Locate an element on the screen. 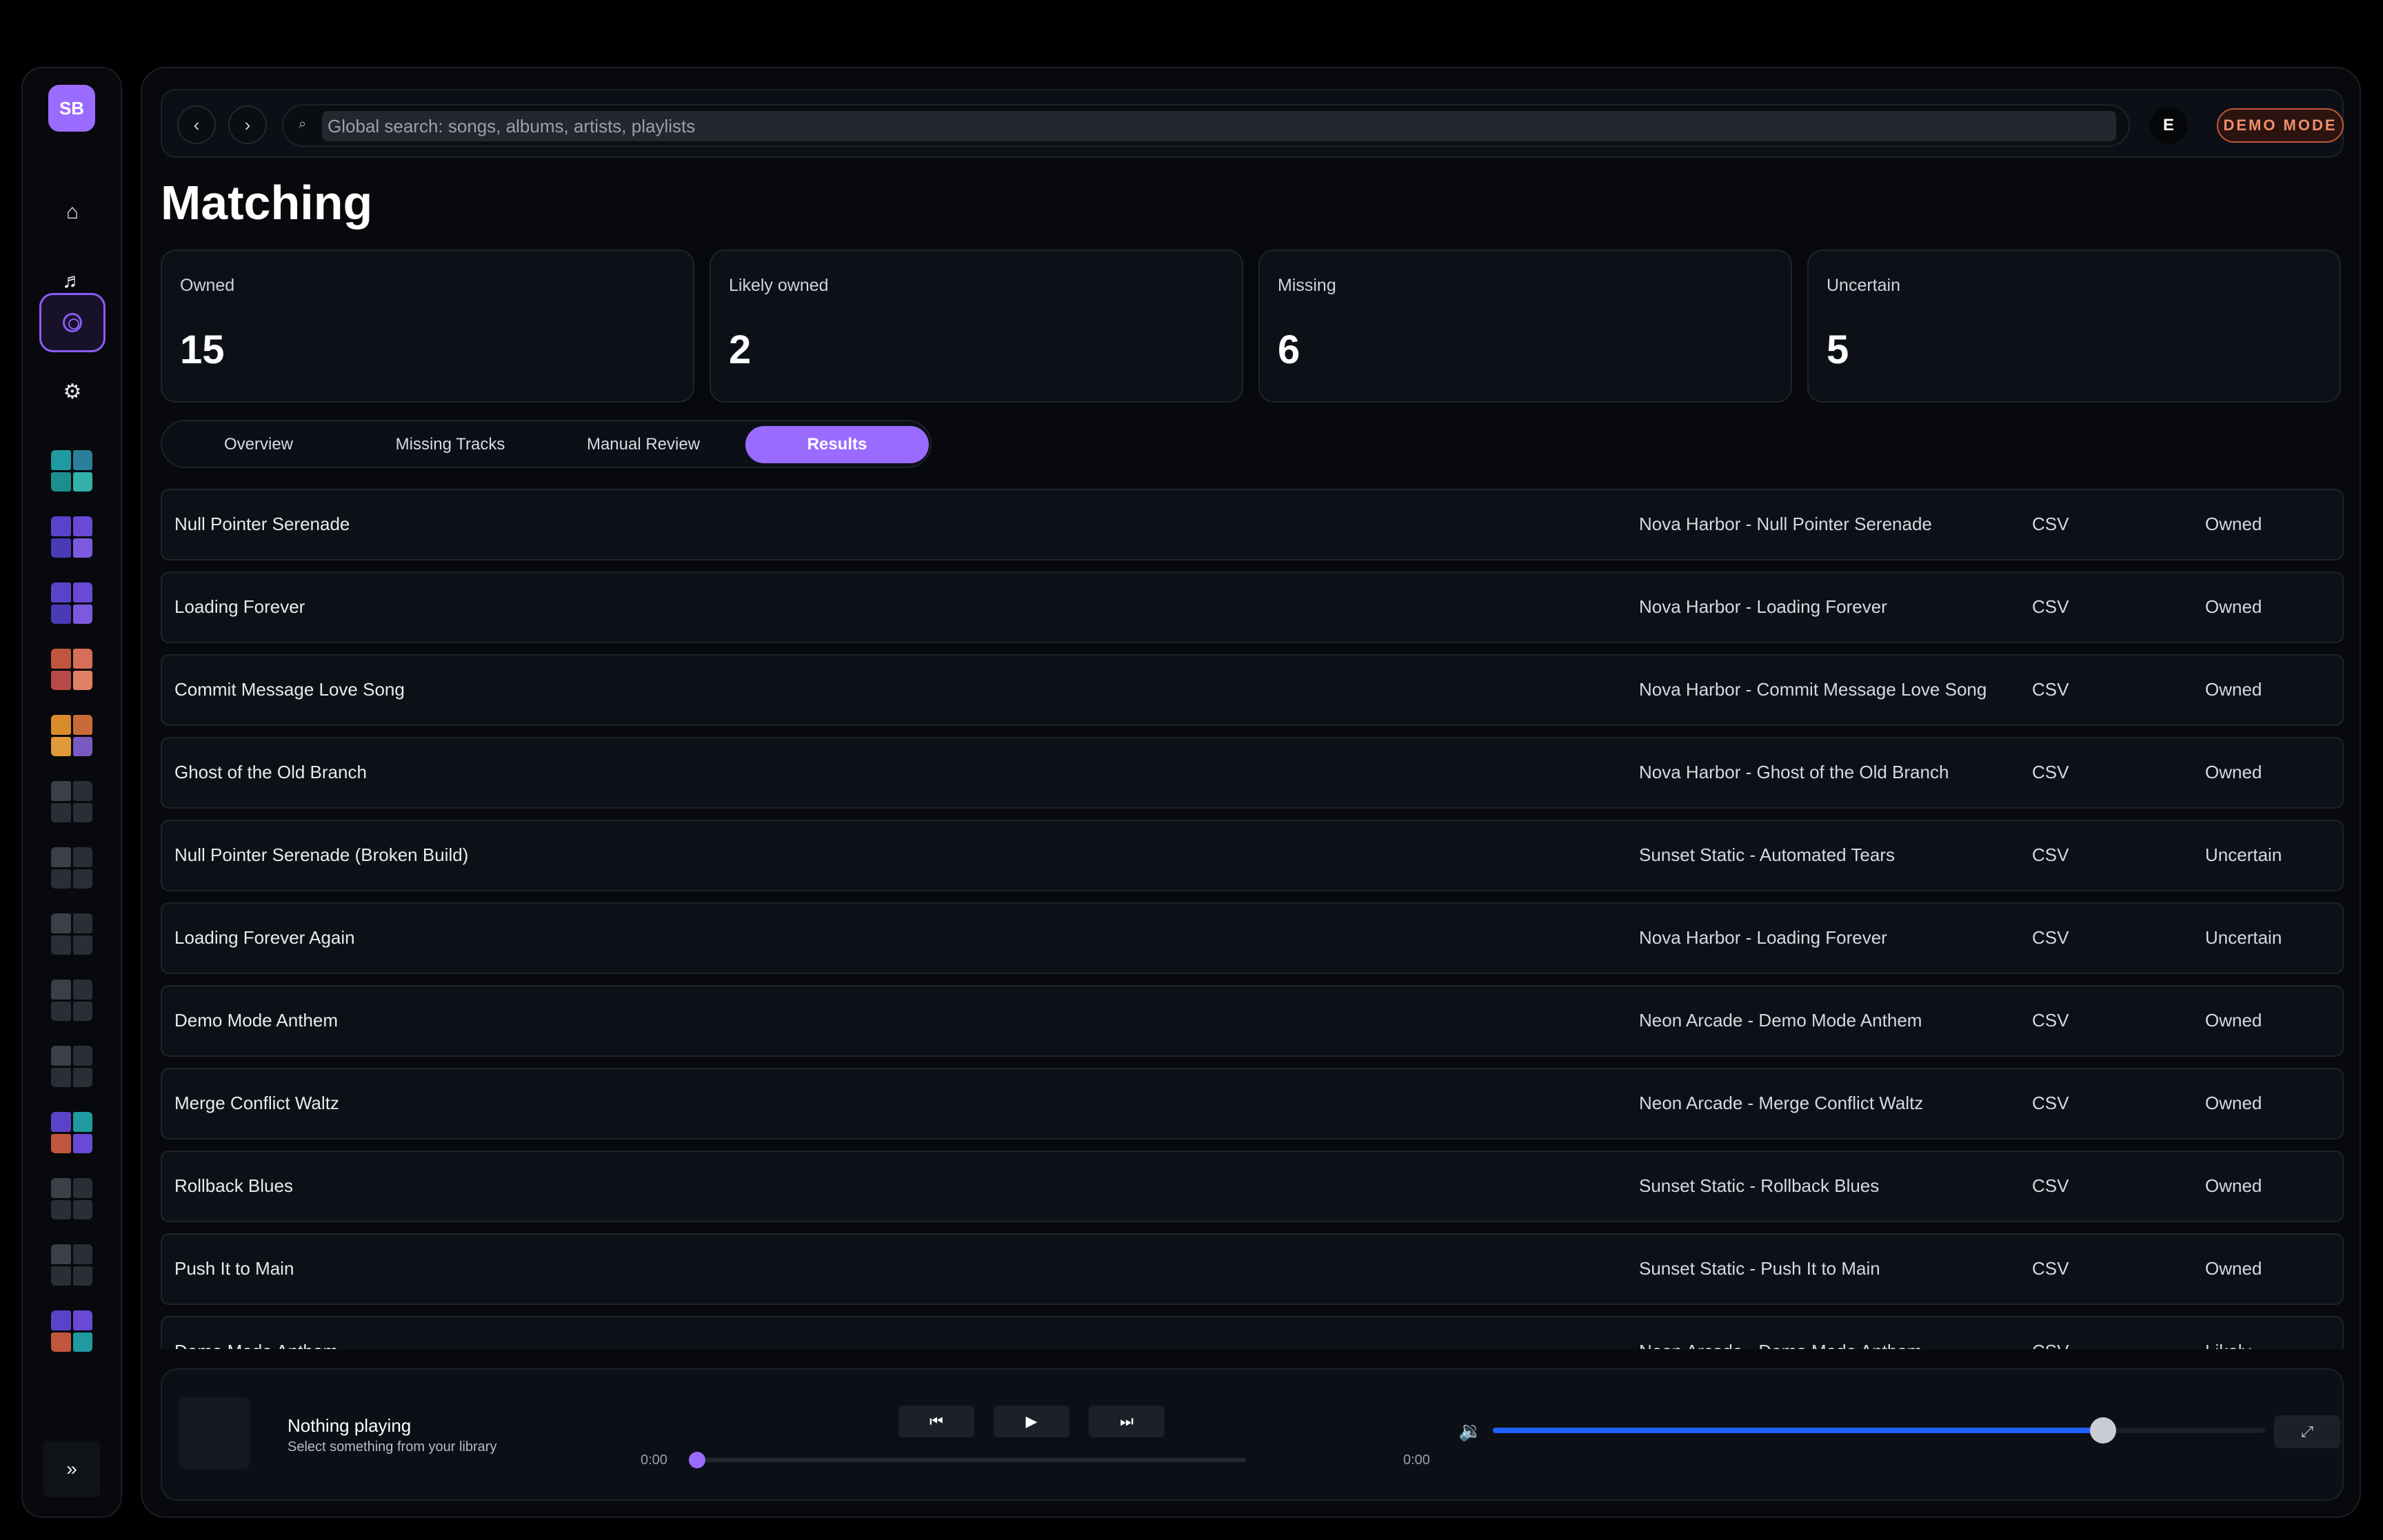  volume-slider is located at coordinates (1879, 1430).